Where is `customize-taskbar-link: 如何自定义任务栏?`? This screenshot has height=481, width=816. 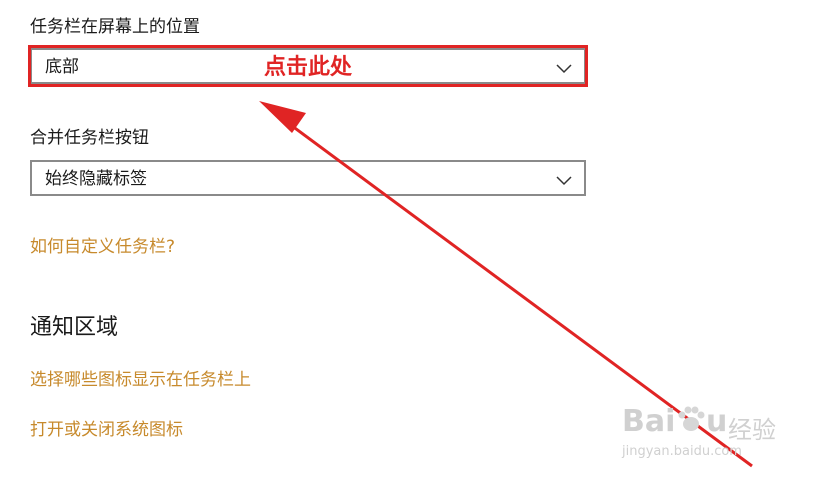
customize-taskbar-link: 如何自定义任务栏? is located at coordinates (102, 247).